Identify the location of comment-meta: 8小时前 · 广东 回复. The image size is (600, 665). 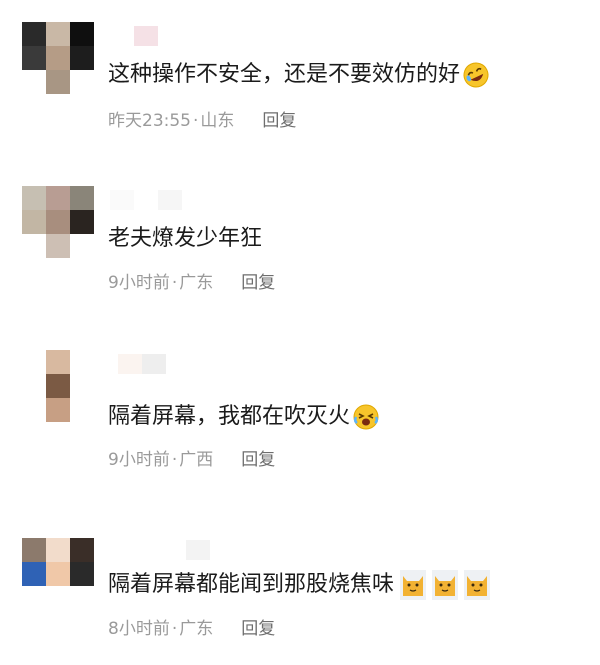
(191, 629).